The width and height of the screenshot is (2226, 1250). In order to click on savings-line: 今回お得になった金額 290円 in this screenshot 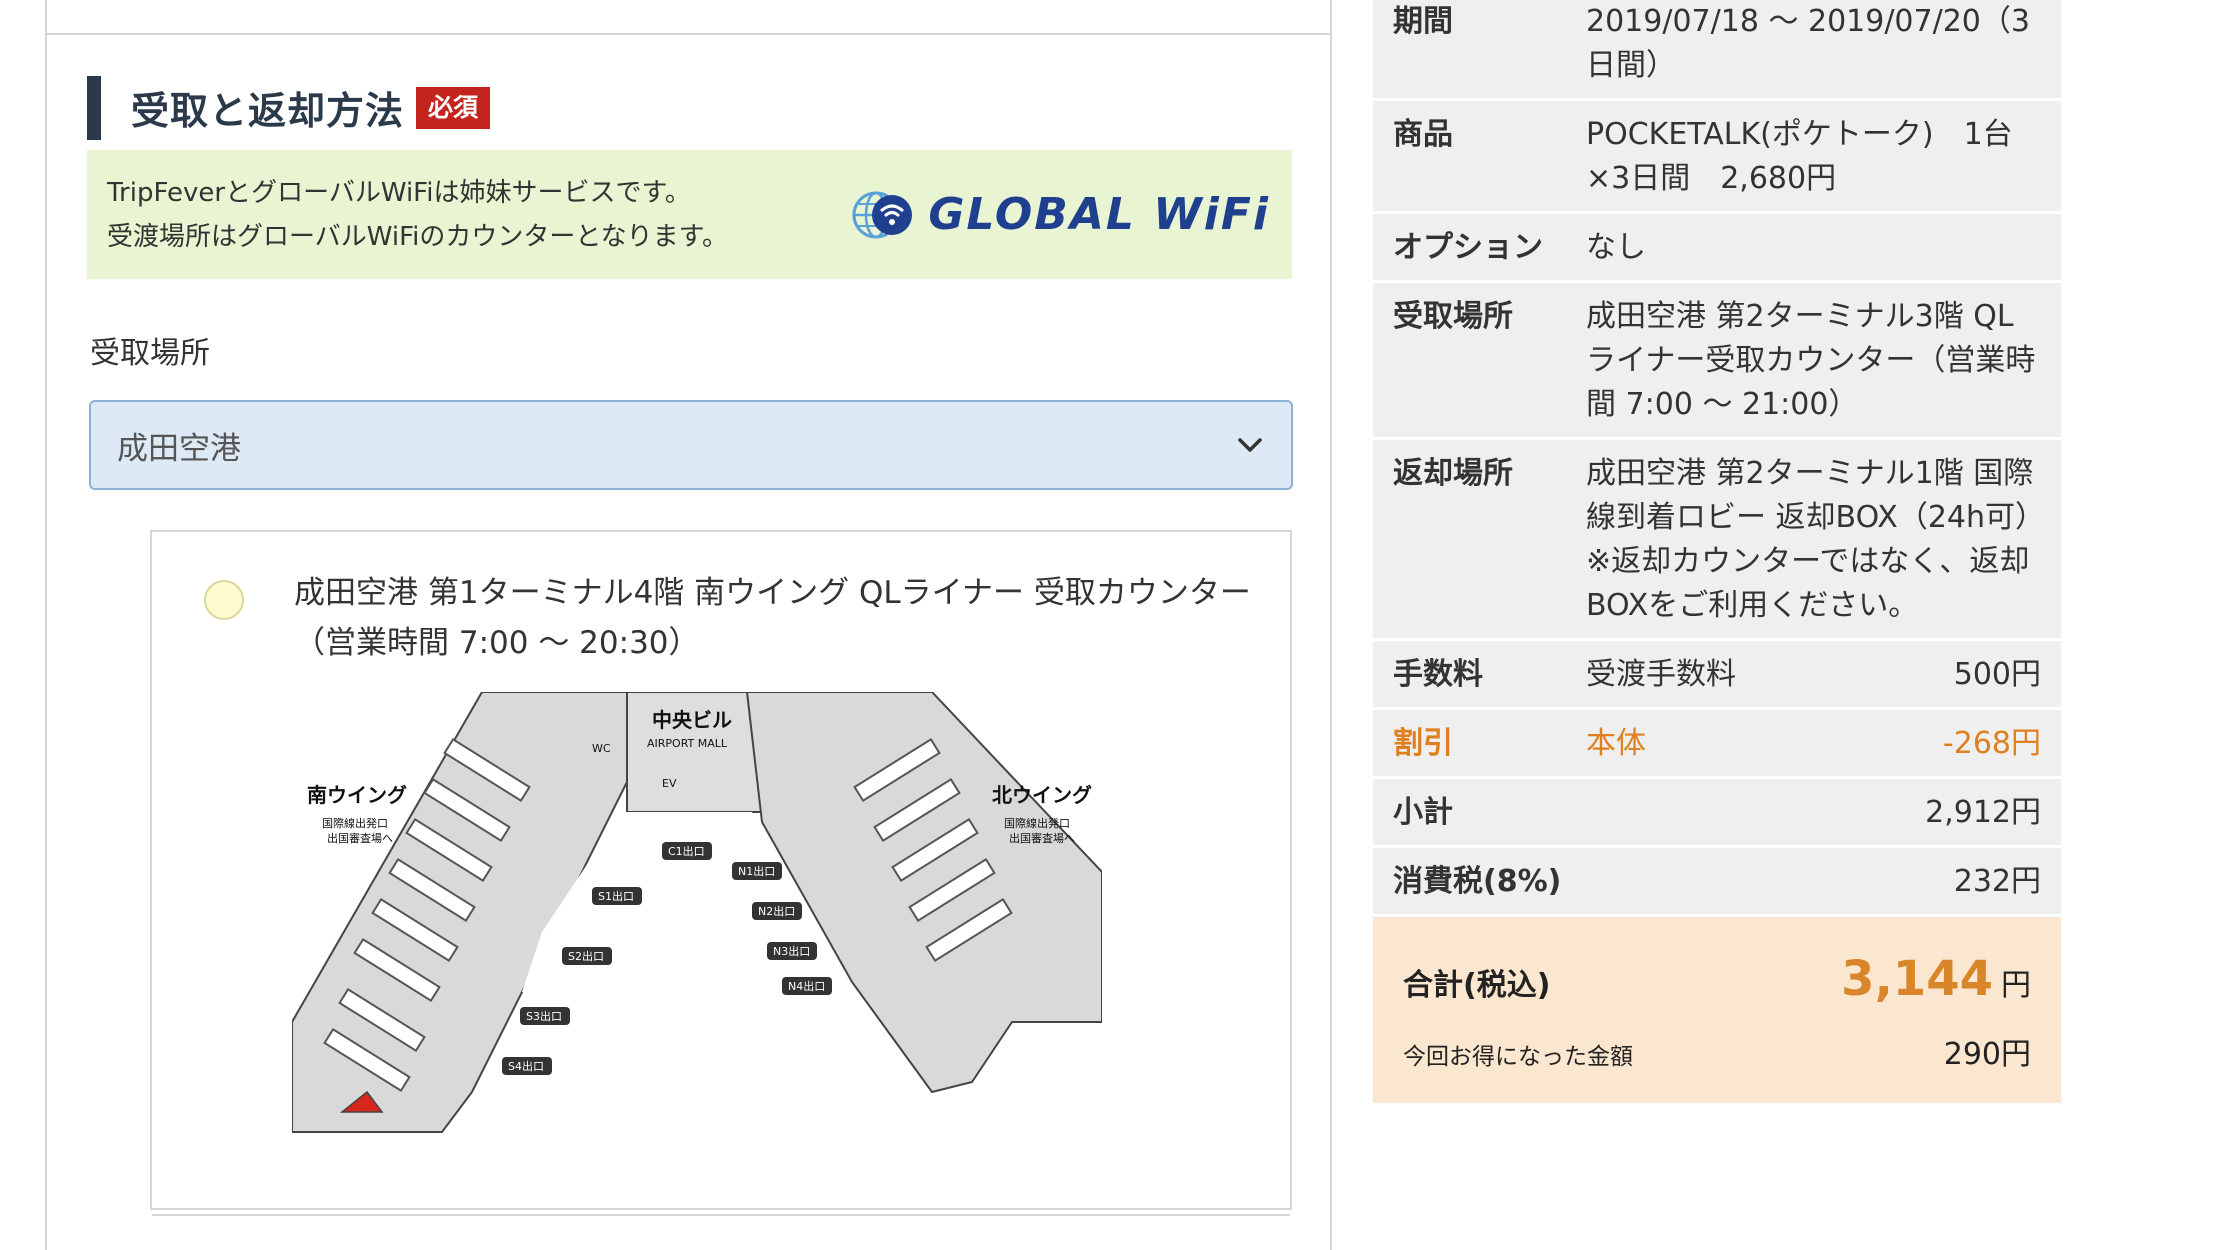, I will do `click(1717, 1051)`.